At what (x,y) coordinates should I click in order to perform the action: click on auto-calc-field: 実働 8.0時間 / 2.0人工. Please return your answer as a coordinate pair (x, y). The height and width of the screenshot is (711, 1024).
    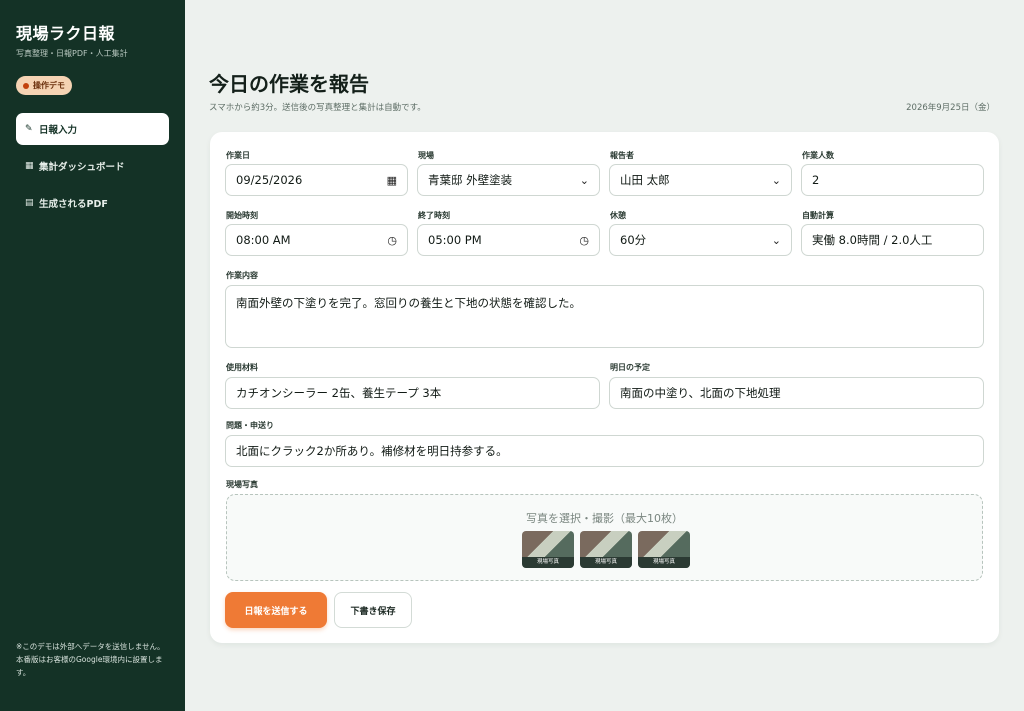
    Looking at the image, I should click on (892, 240).